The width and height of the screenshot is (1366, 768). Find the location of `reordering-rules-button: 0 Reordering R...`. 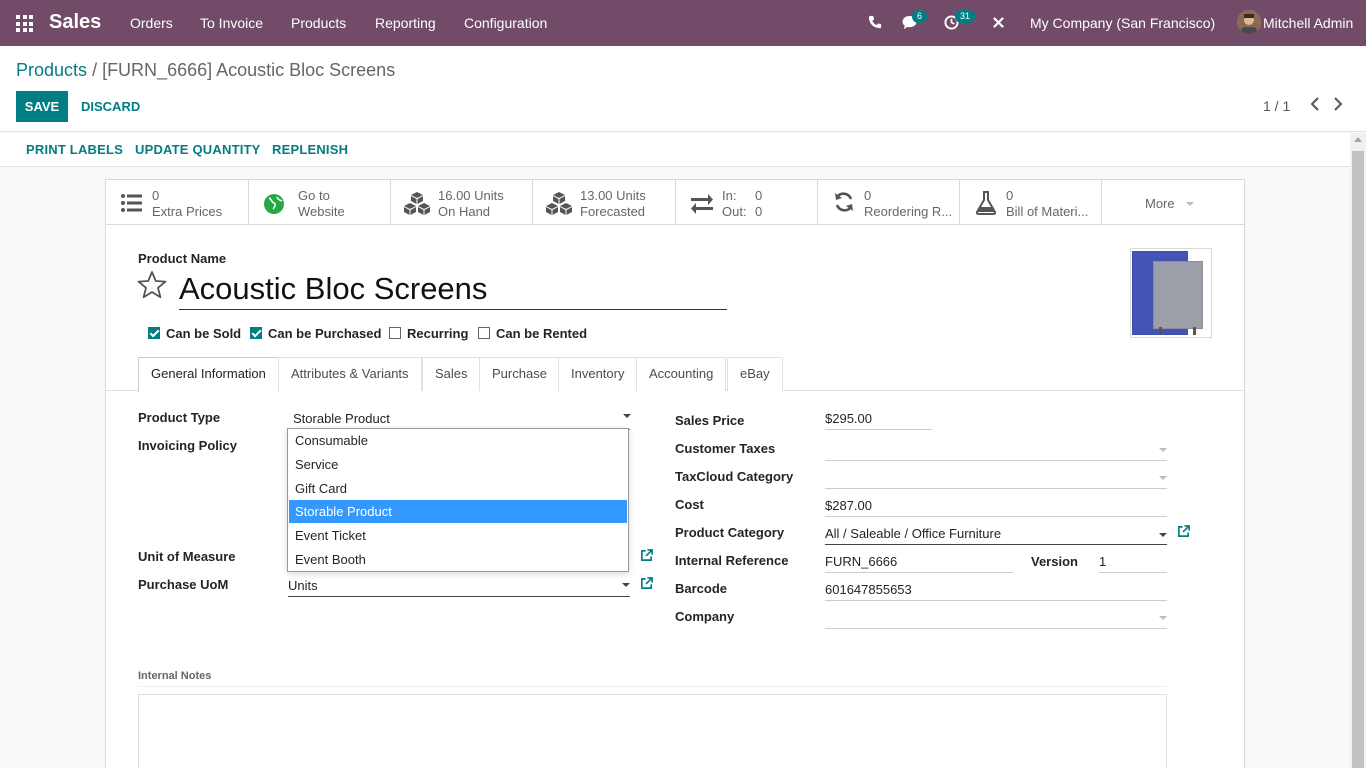

reordering-rules-button: 0 Reordering R... is located at coordinates (889, 202).